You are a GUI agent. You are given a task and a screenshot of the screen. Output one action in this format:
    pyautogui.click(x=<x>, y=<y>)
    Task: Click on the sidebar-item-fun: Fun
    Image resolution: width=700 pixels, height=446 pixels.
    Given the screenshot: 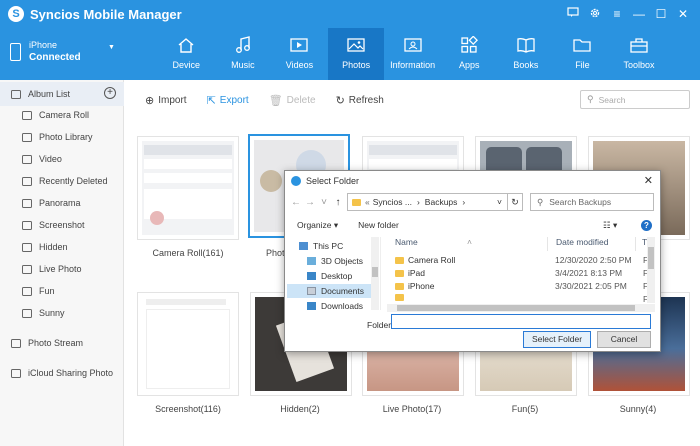 What is the action you would take?
    pyautogui.click(x=62, y=291)
    